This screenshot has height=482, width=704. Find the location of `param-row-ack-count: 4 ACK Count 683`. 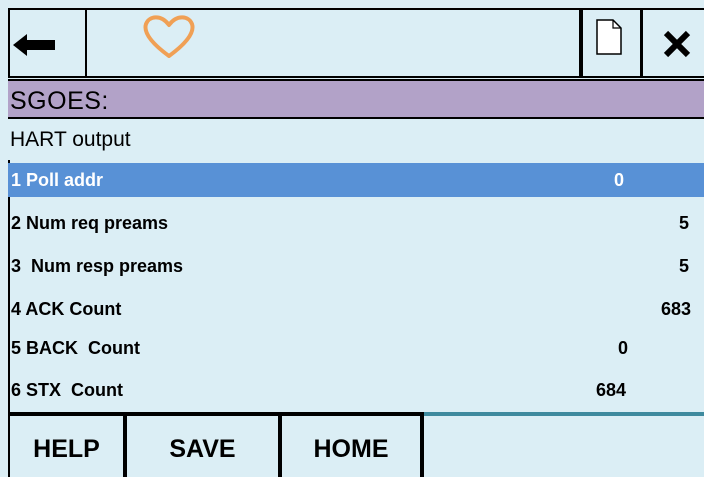

param-row-ack-count: 4 ACK Count 683 is located at coordinates (356, 309).